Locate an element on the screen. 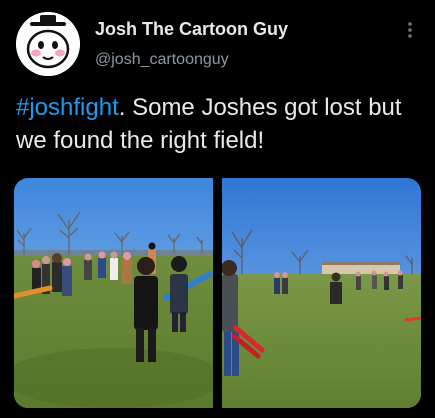 This screenshot has width=435, height=418. vertical-dots-icon is located at coordinates (410, 30).